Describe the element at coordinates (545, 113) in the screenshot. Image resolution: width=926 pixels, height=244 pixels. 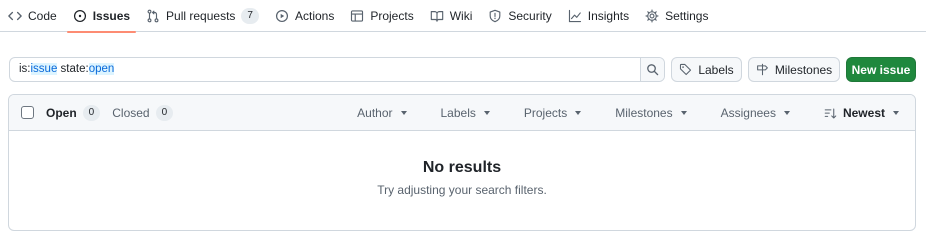
I see `projects-filter-label: Projects` at that location.